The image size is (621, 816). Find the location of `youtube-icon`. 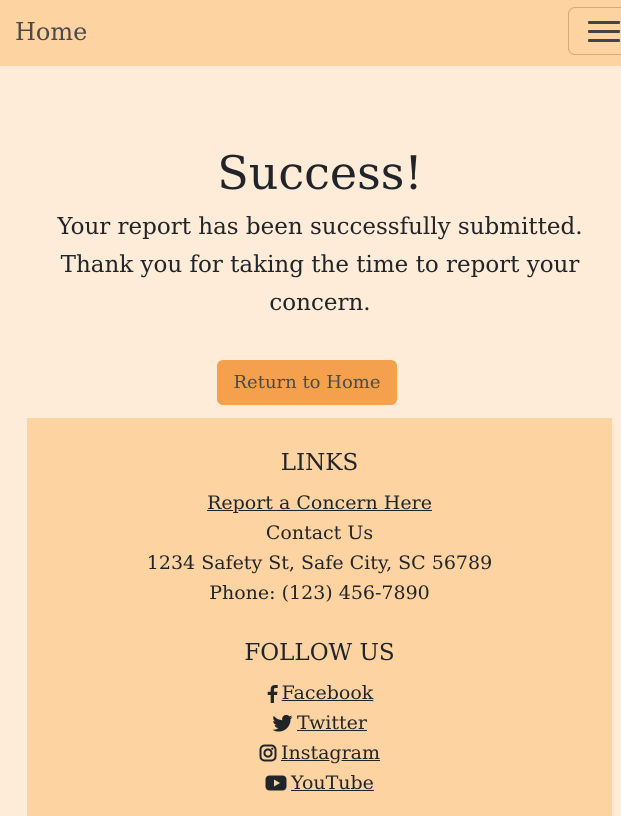

youtube-icon is located at coordinates (276, 783).